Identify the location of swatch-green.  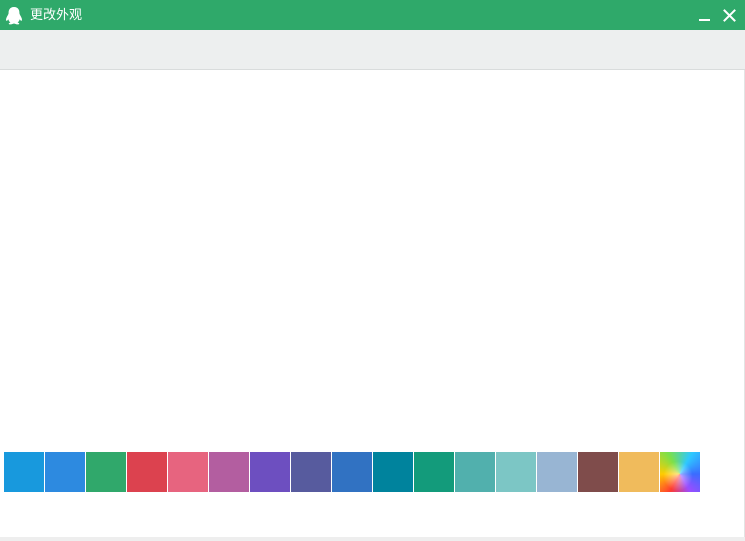
(106, 472).